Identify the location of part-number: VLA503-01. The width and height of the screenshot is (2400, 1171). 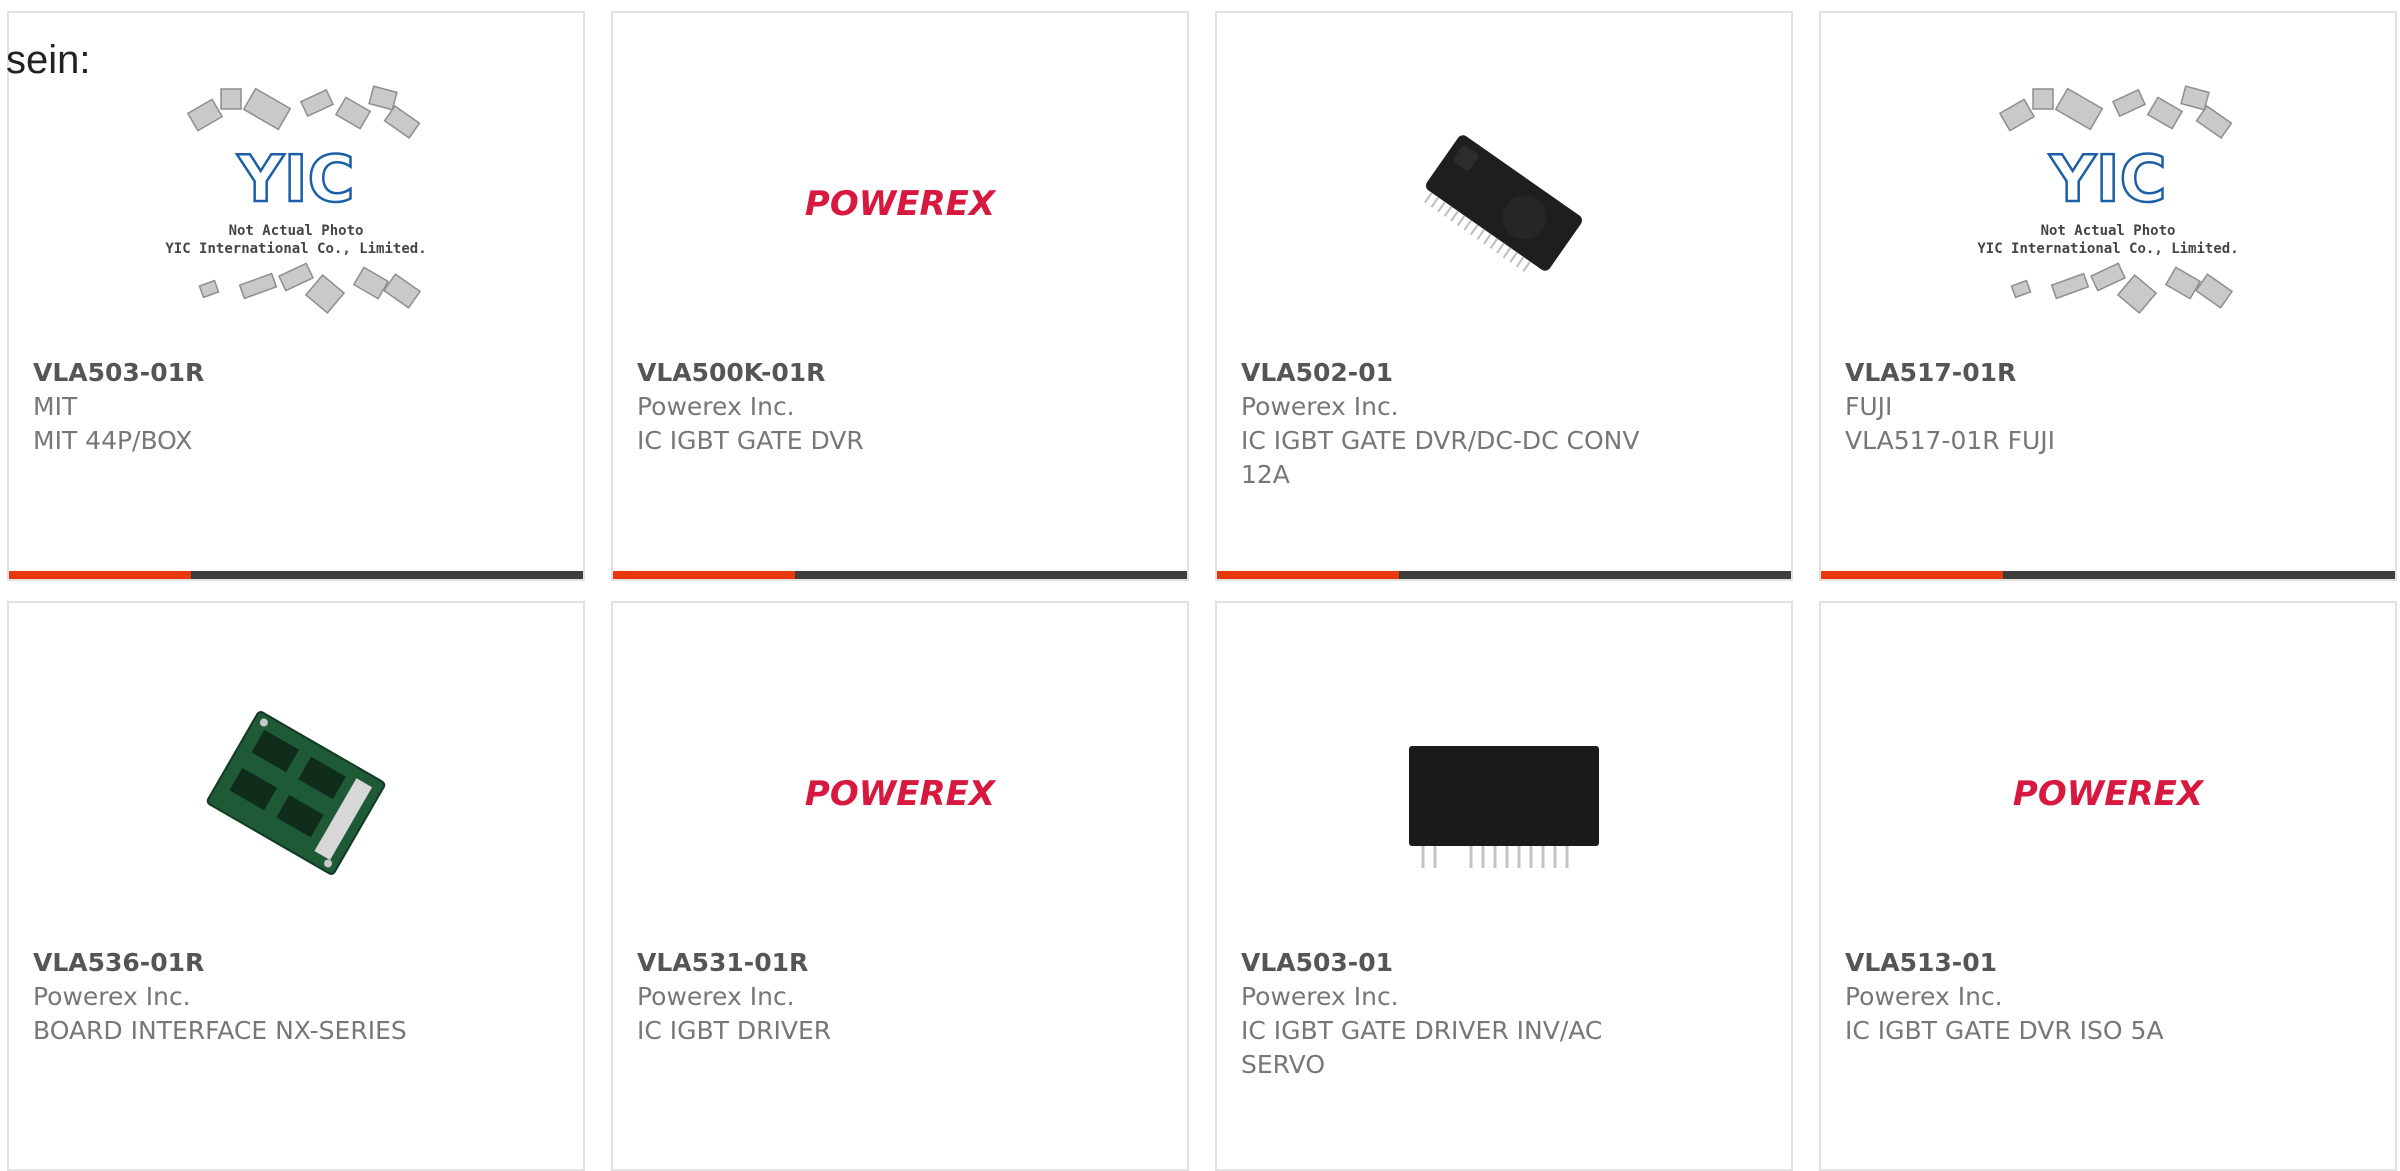
(1504, 963).